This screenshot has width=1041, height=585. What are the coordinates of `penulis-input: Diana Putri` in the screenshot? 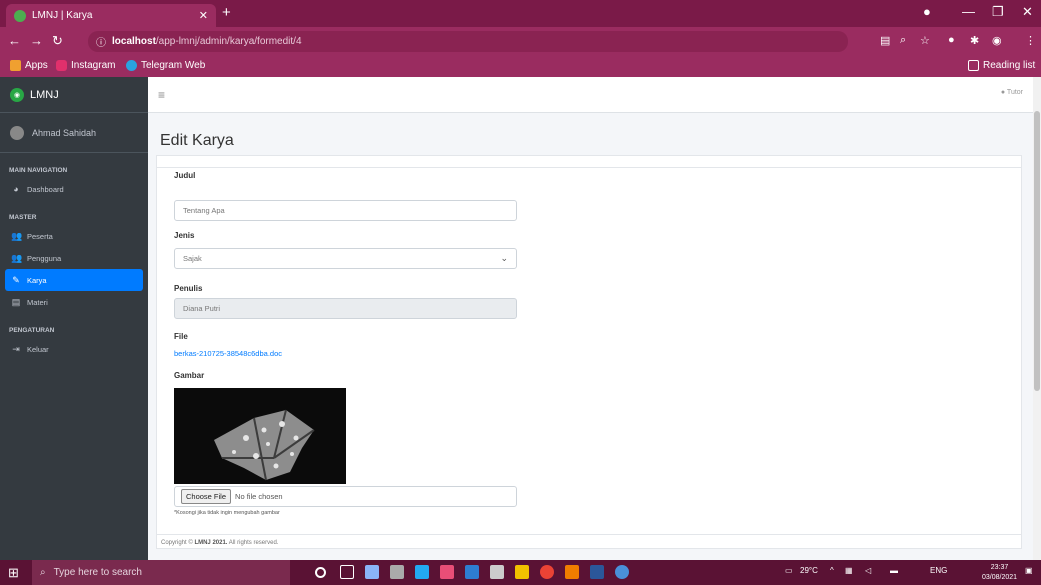 It's located at (345, 308).